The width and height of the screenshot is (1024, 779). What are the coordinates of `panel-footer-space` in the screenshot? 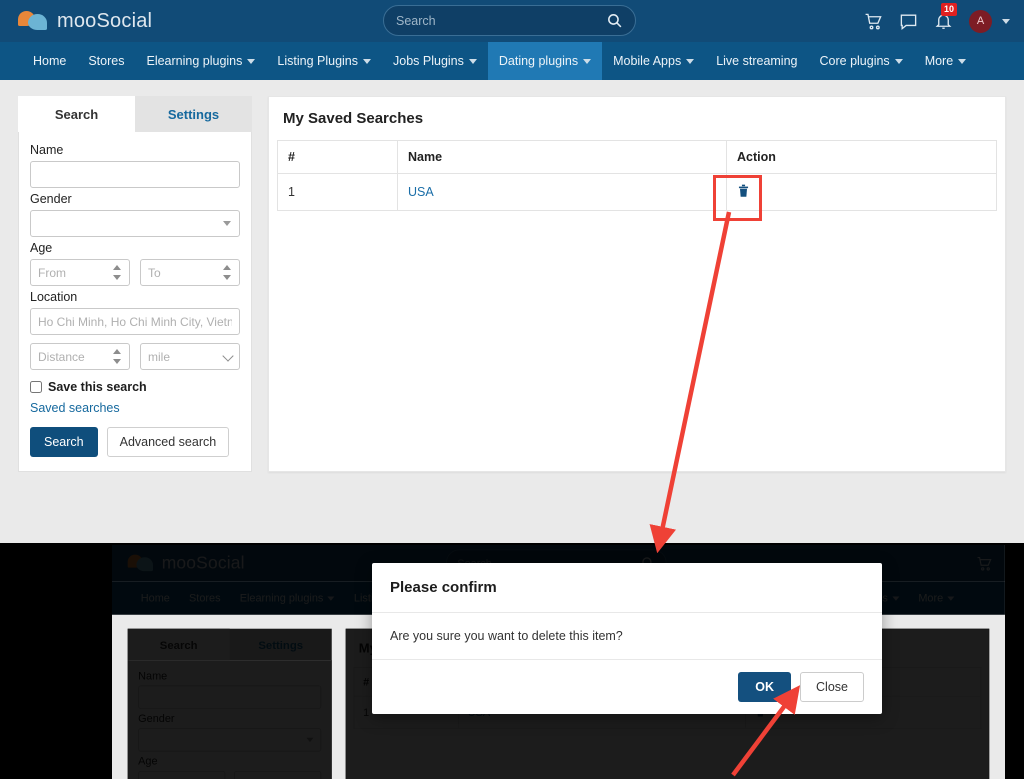 It's located at (637, 228).